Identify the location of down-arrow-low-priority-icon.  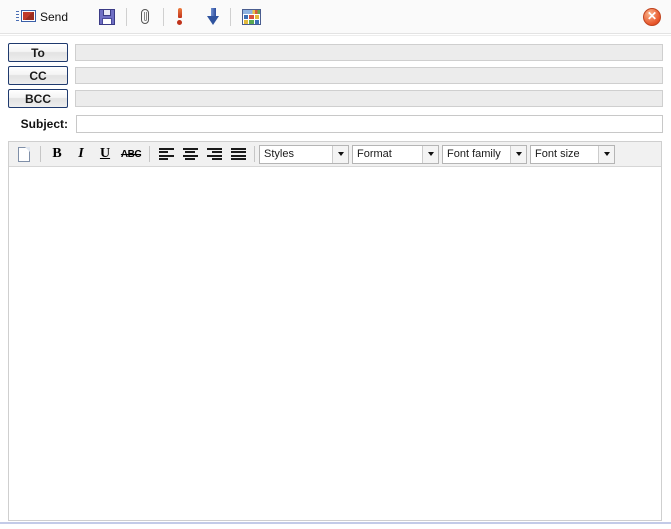
(213, 16).